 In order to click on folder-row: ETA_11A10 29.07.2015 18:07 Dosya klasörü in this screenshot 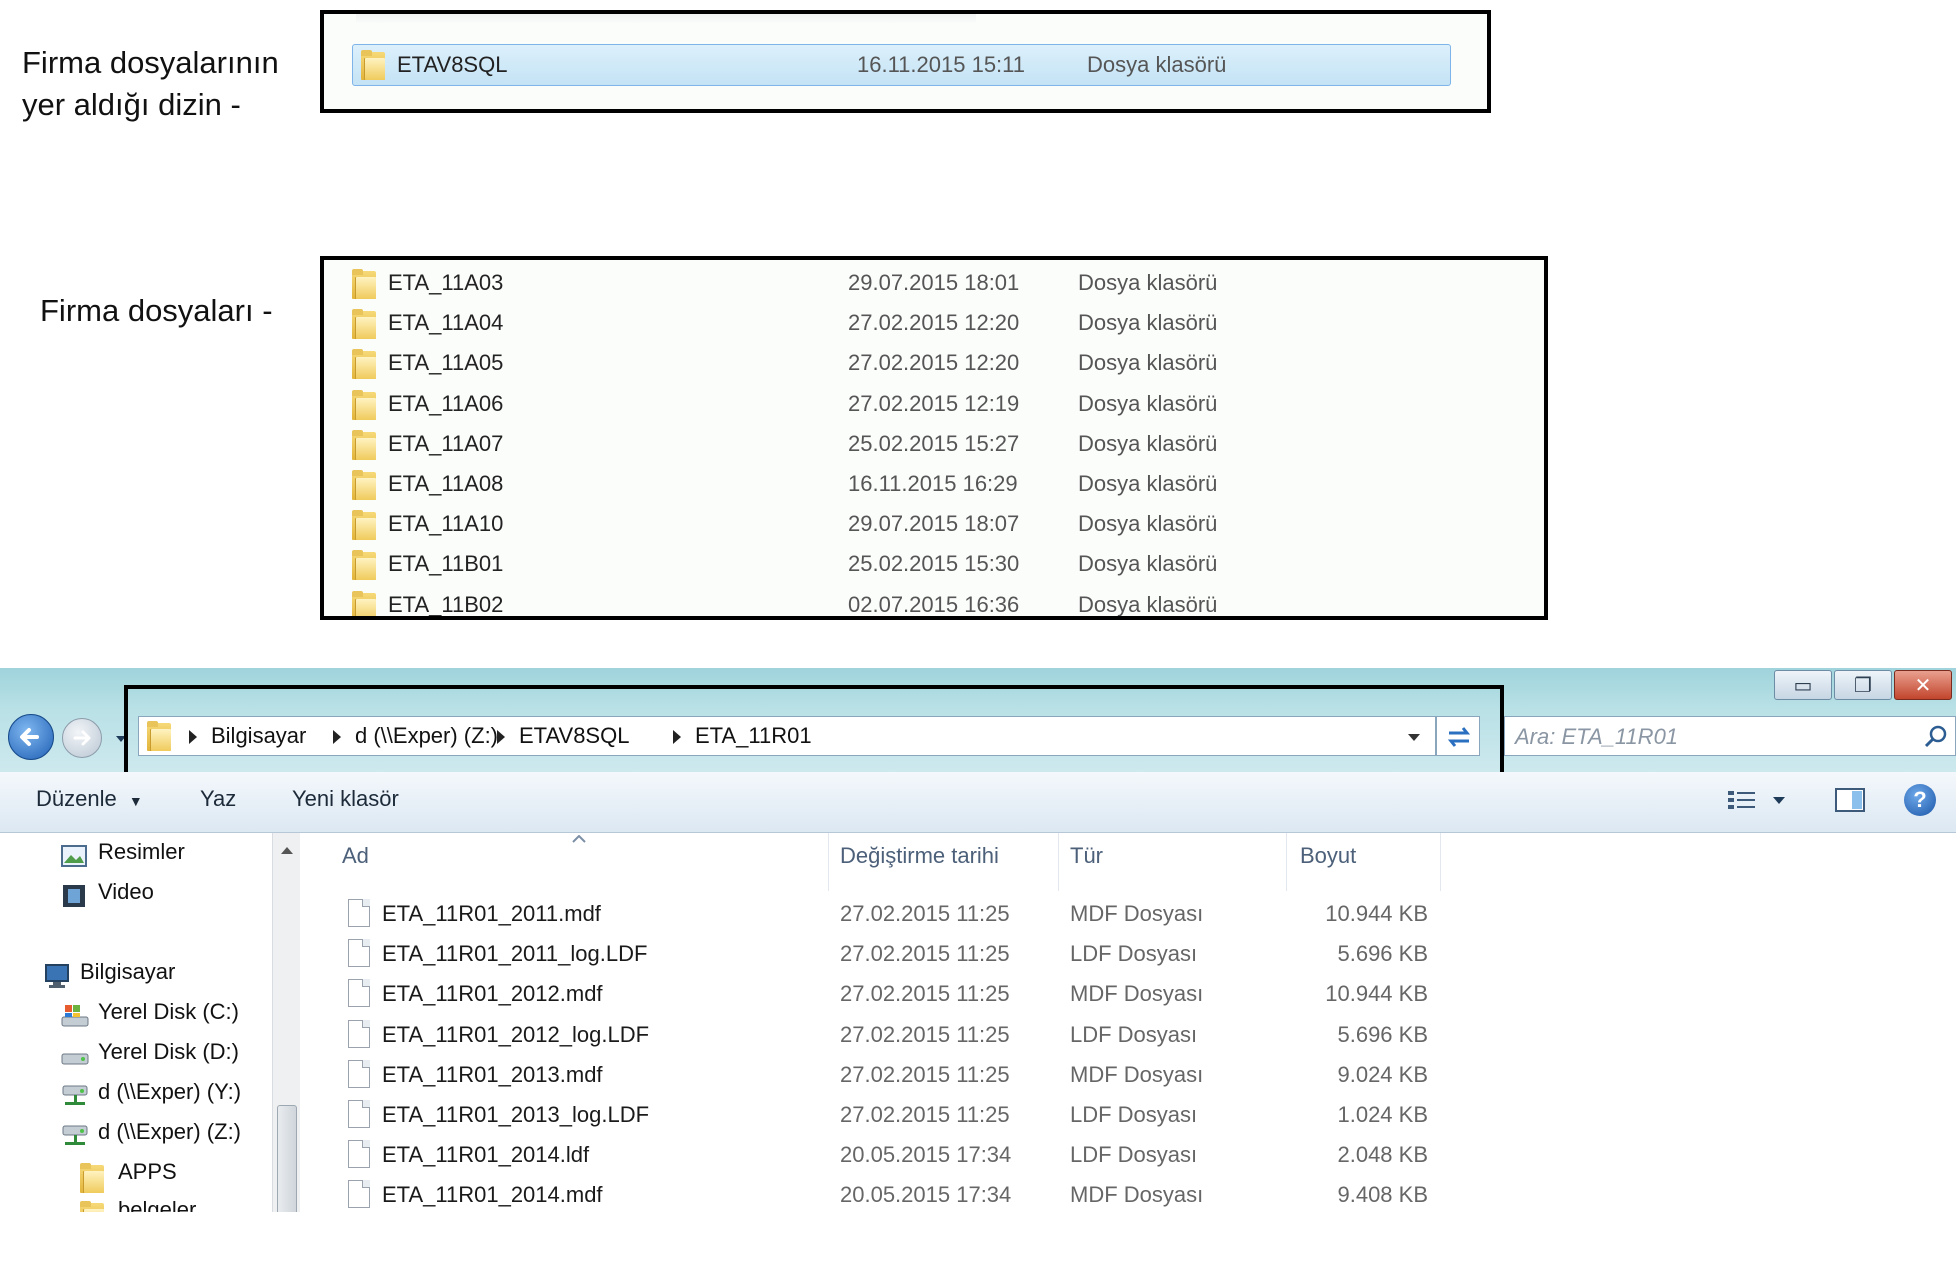, I will do `click(934, 525)`.